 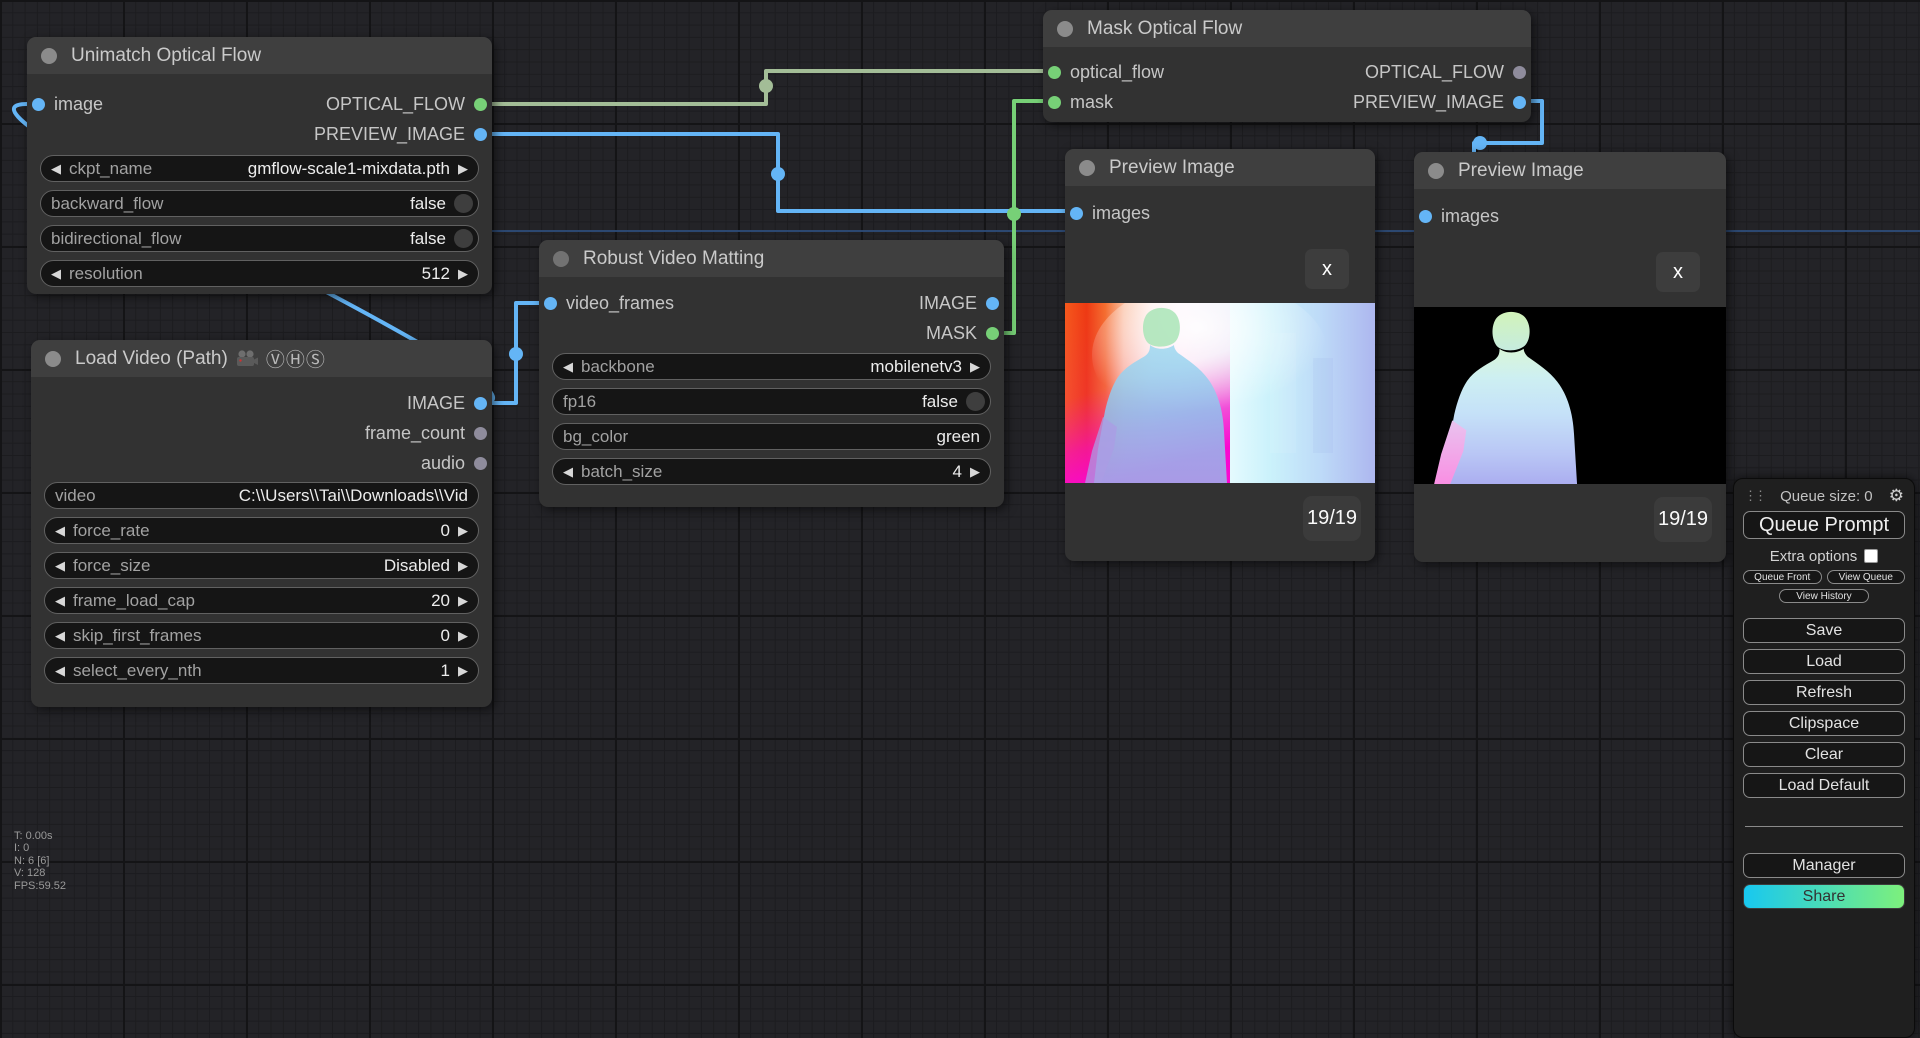 I want to click on input-slot-mask: mask, so click(x=1078, y=102).